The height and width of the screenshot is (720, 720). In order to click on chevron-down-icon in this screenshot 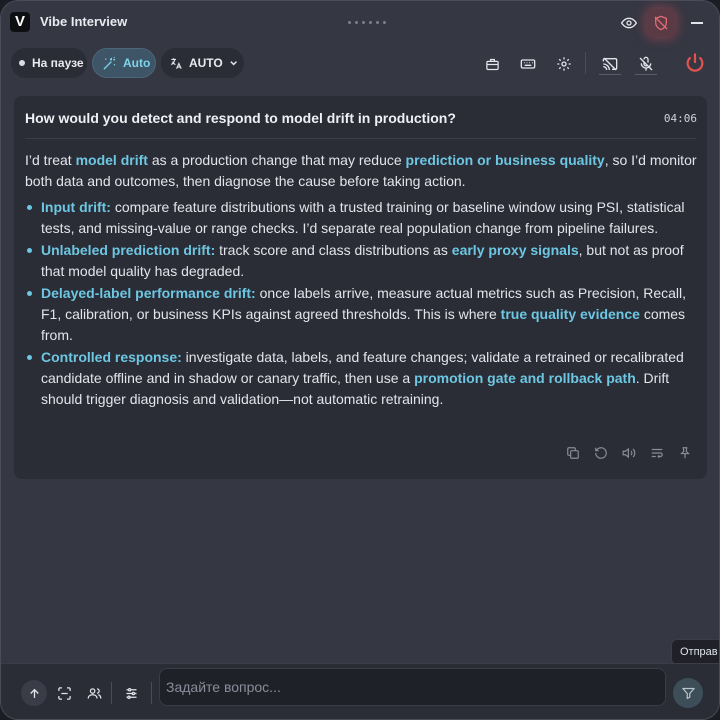, I will do `click(233, 63)`.